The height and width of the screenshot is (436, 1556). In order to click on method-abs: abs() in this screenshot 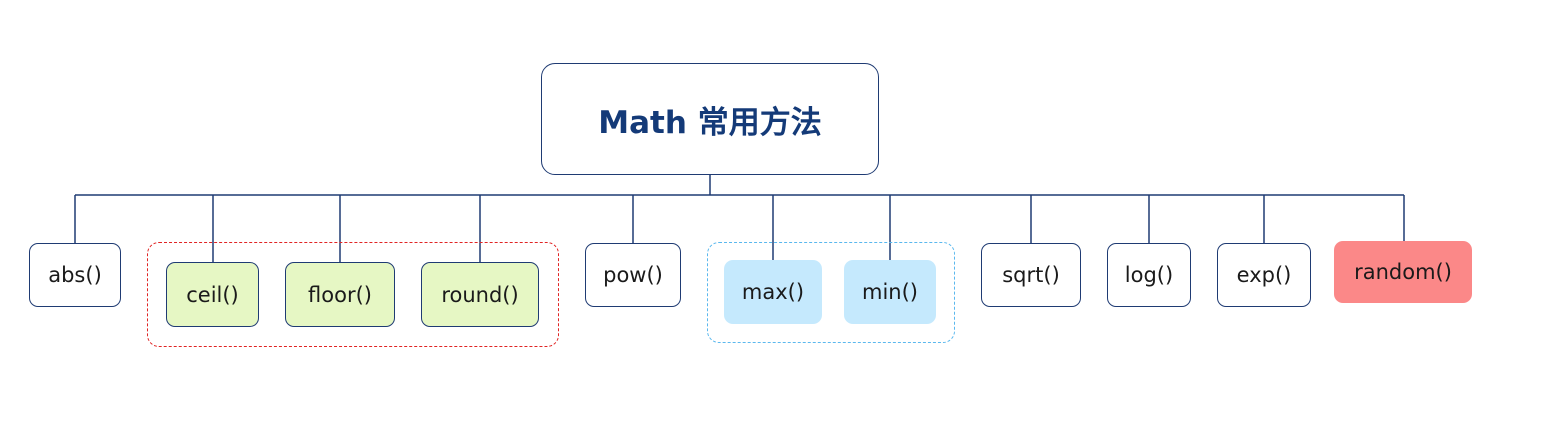, I will do `click(75, 275)`.